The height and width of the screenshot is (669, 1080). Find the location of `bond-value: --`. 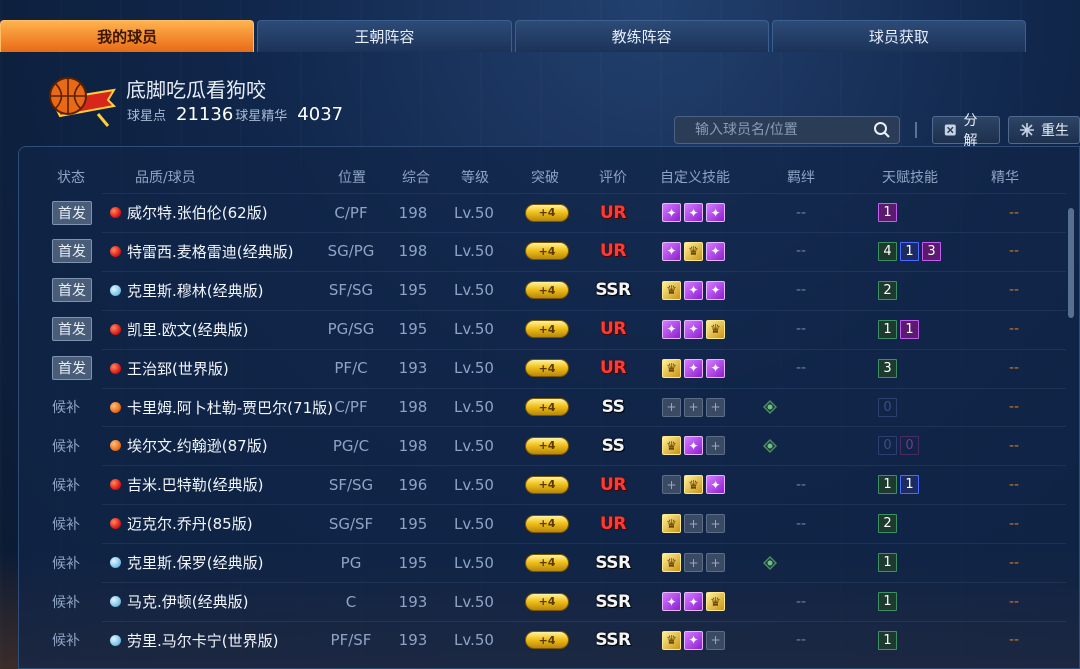

bond-value: -- is located at coordinates (801, 601).